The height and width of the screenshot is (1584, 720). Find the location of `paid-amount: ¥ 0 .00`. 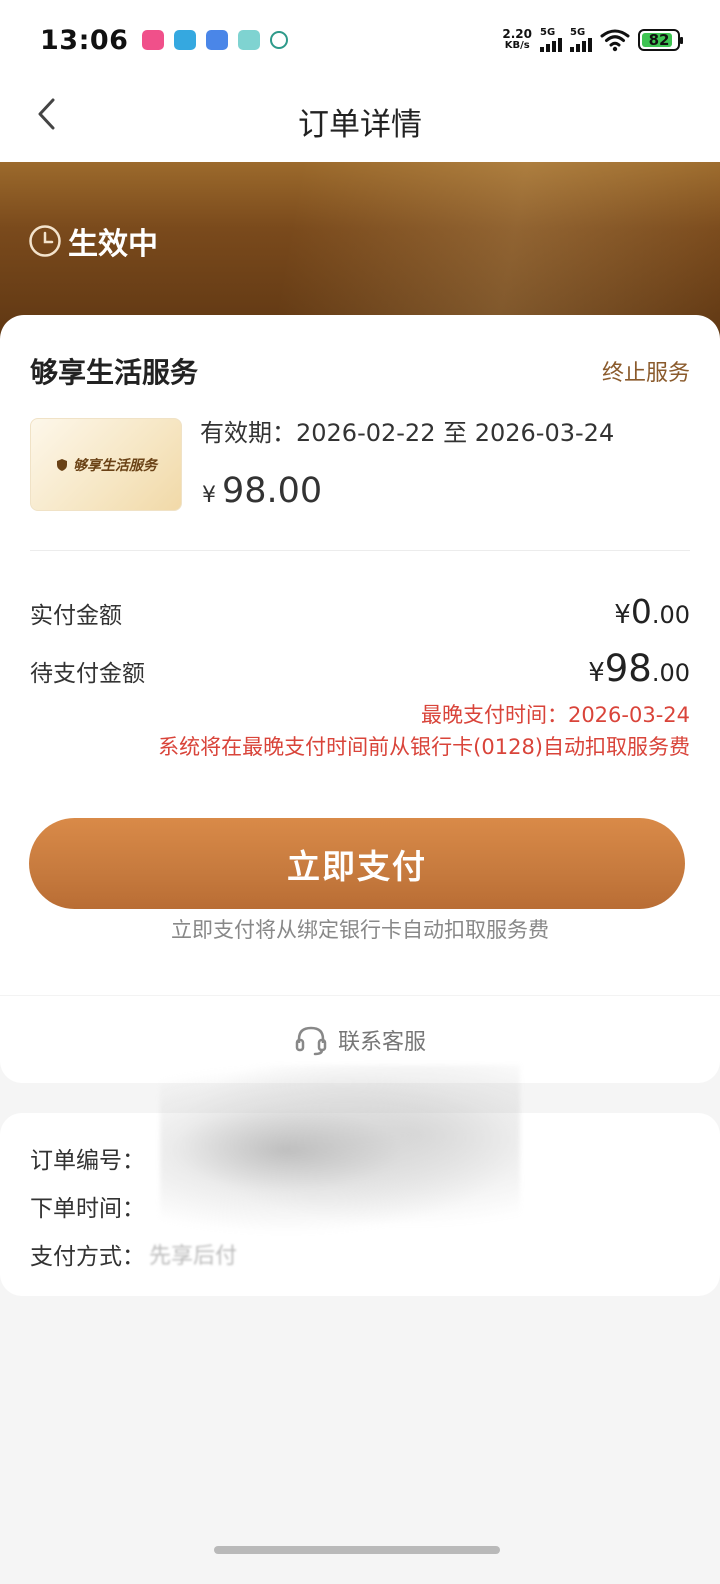

paid-amount: ¥ 0 .00 is located at coordinates (652, 611).